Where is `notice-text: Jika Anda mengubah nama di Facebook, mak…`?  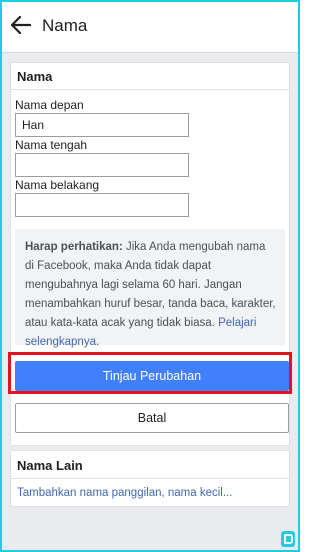
notice-text: Jika Anda mengubah nama di Facebook, mak… is located at coordinates (150, 285).